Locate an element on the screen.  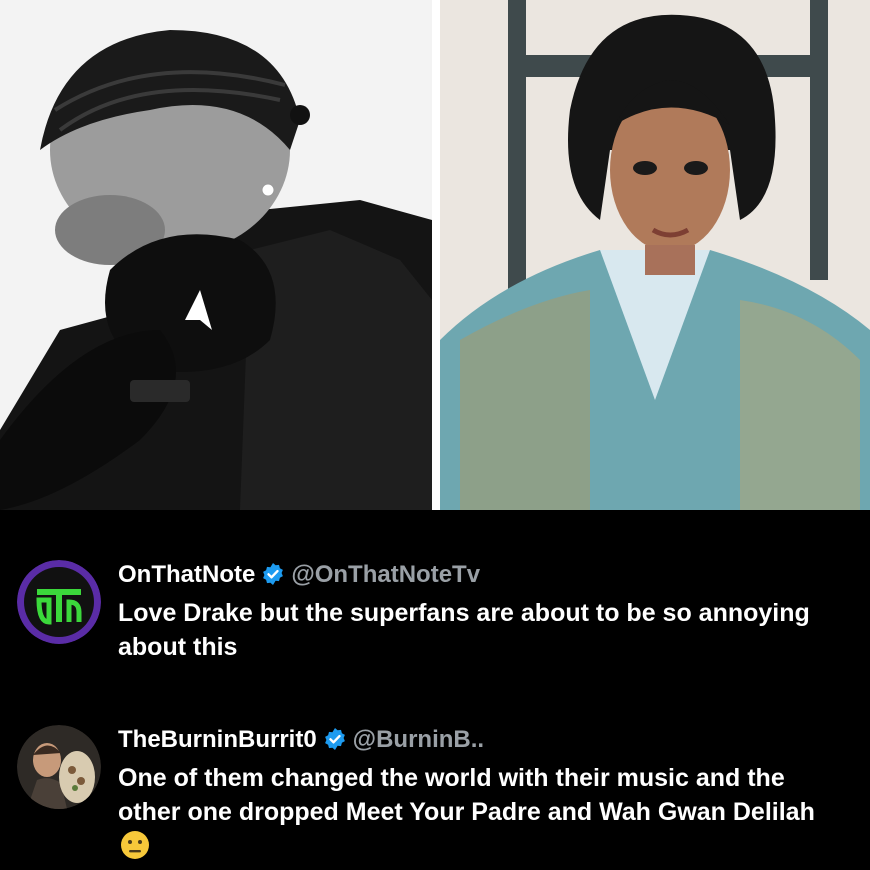
onthatnote-logo-icon is located at coordinates (59, 602).